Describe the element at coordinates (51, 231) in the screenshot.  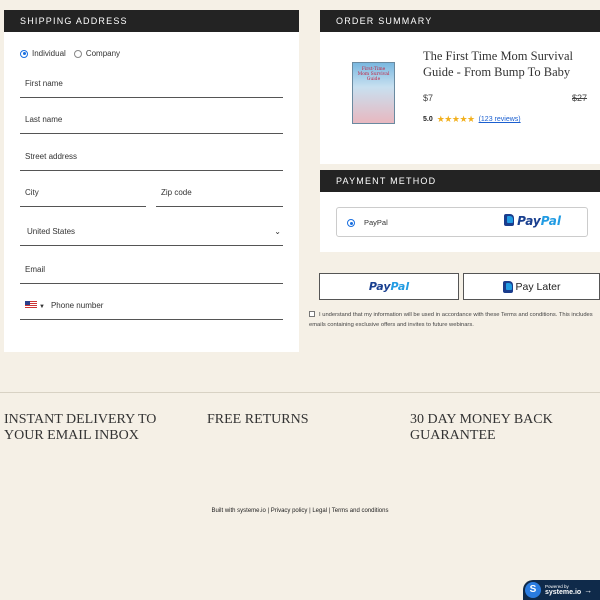
I see `country-value: United States` at that location.